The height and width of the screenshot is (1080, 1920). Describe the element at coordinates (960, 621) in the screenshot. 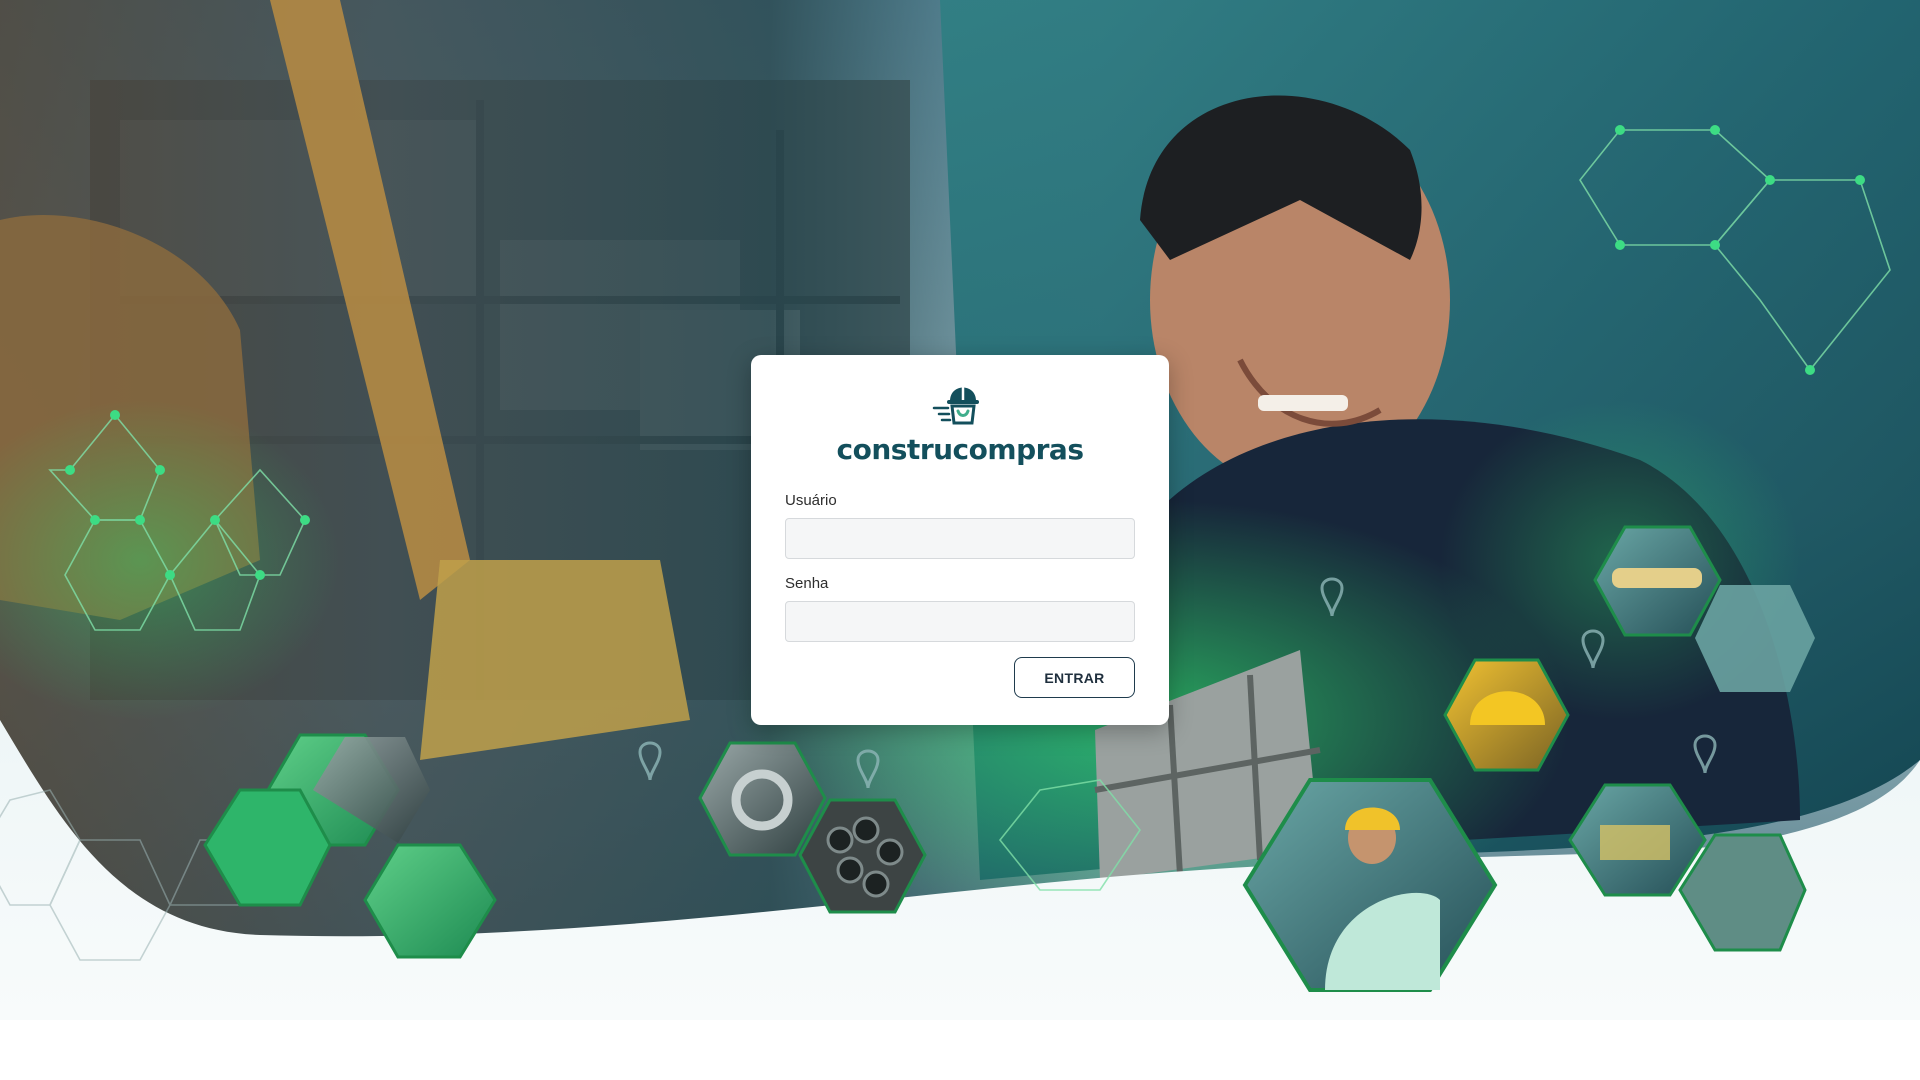

I see `password-input` at that location.